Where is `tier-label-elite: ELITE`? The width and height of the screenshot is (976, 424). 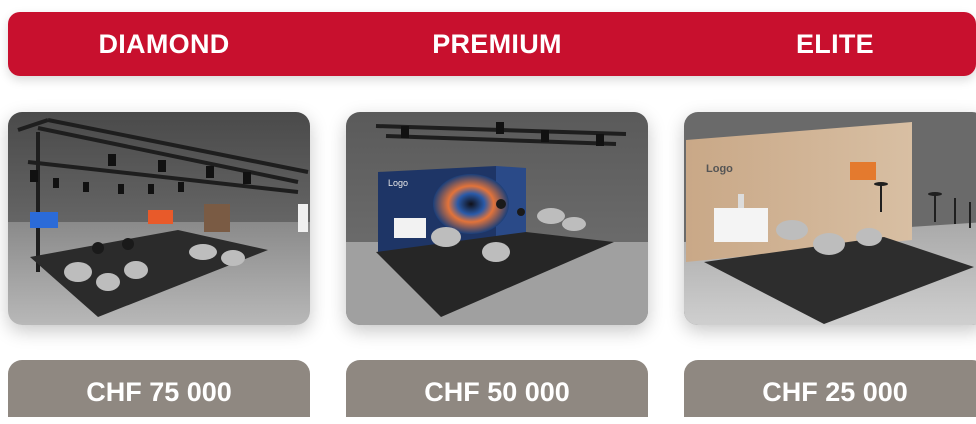
tier-label-elite: ELITE is located at coordinates (834, 44).